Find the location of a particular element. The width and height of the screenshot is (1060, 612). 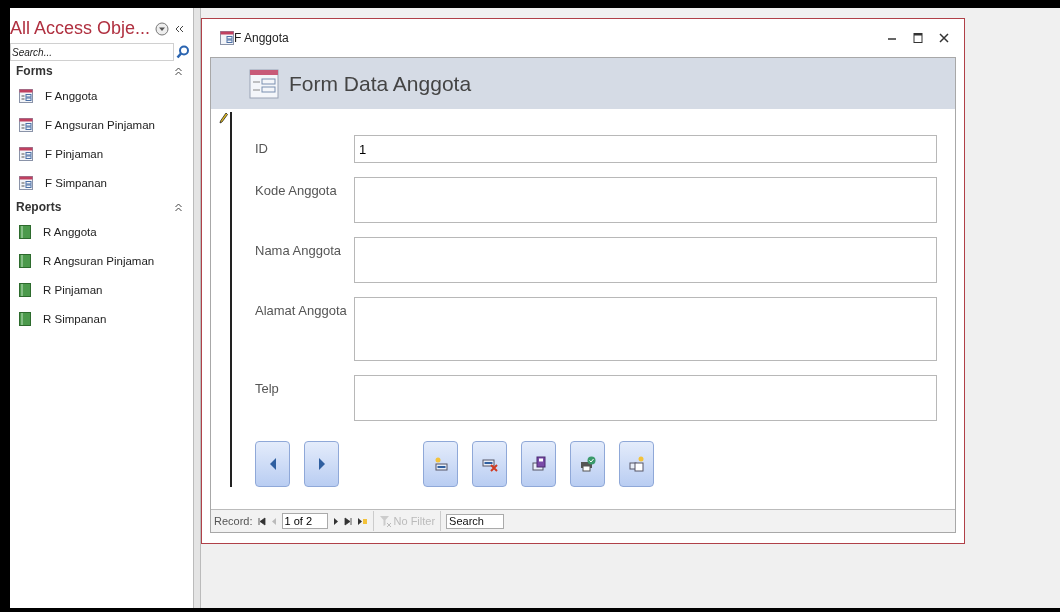

close-icon is located at coordinates (944, 38).